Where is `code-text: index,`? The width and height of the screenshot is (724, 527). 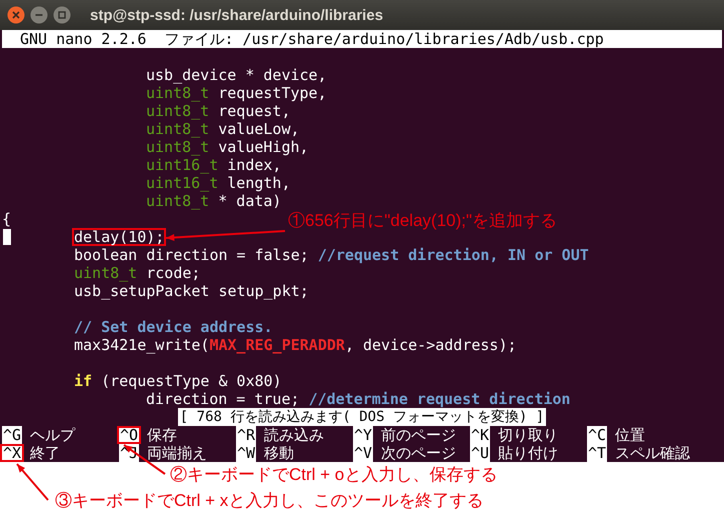 code-text: index, is located at coordinates (254, 165).